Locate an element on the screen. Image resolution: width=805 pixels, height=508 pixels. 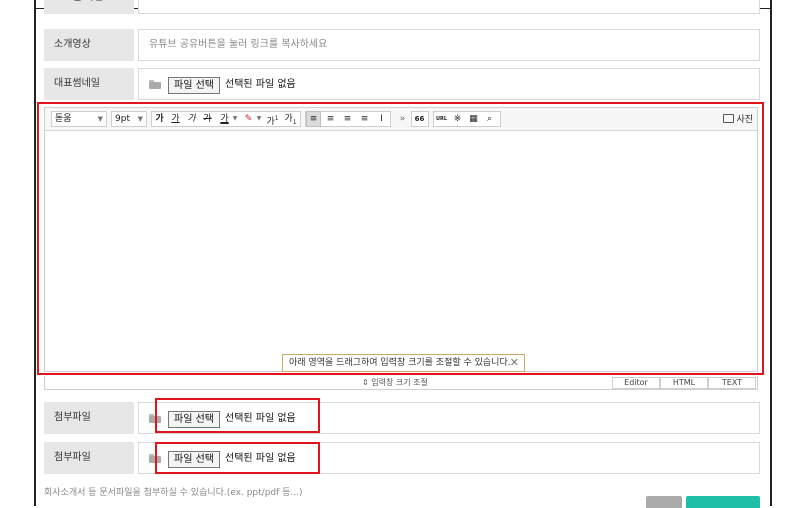
frame-left-border is located at coordinates (35, 253).